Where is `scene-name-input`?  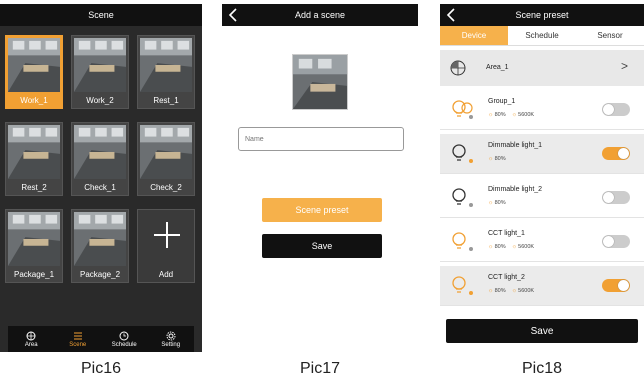
scene-name-input is located at coordinates (321, 139).